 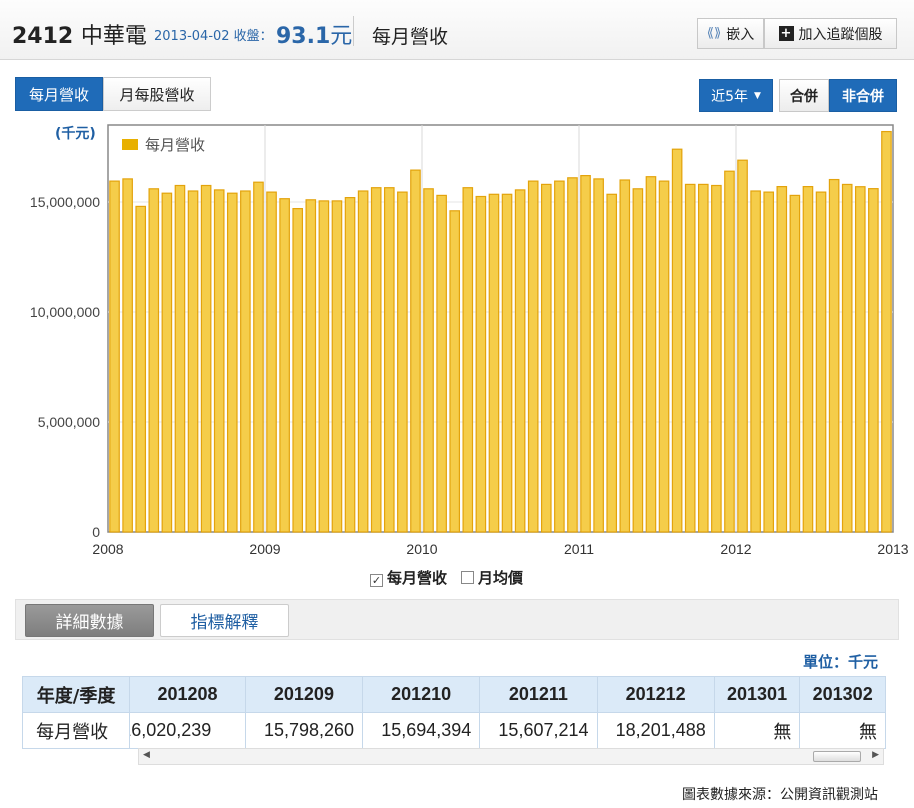 I want to click on scroll-left-arrow-icon: ◀, so click(x=146, y=755).